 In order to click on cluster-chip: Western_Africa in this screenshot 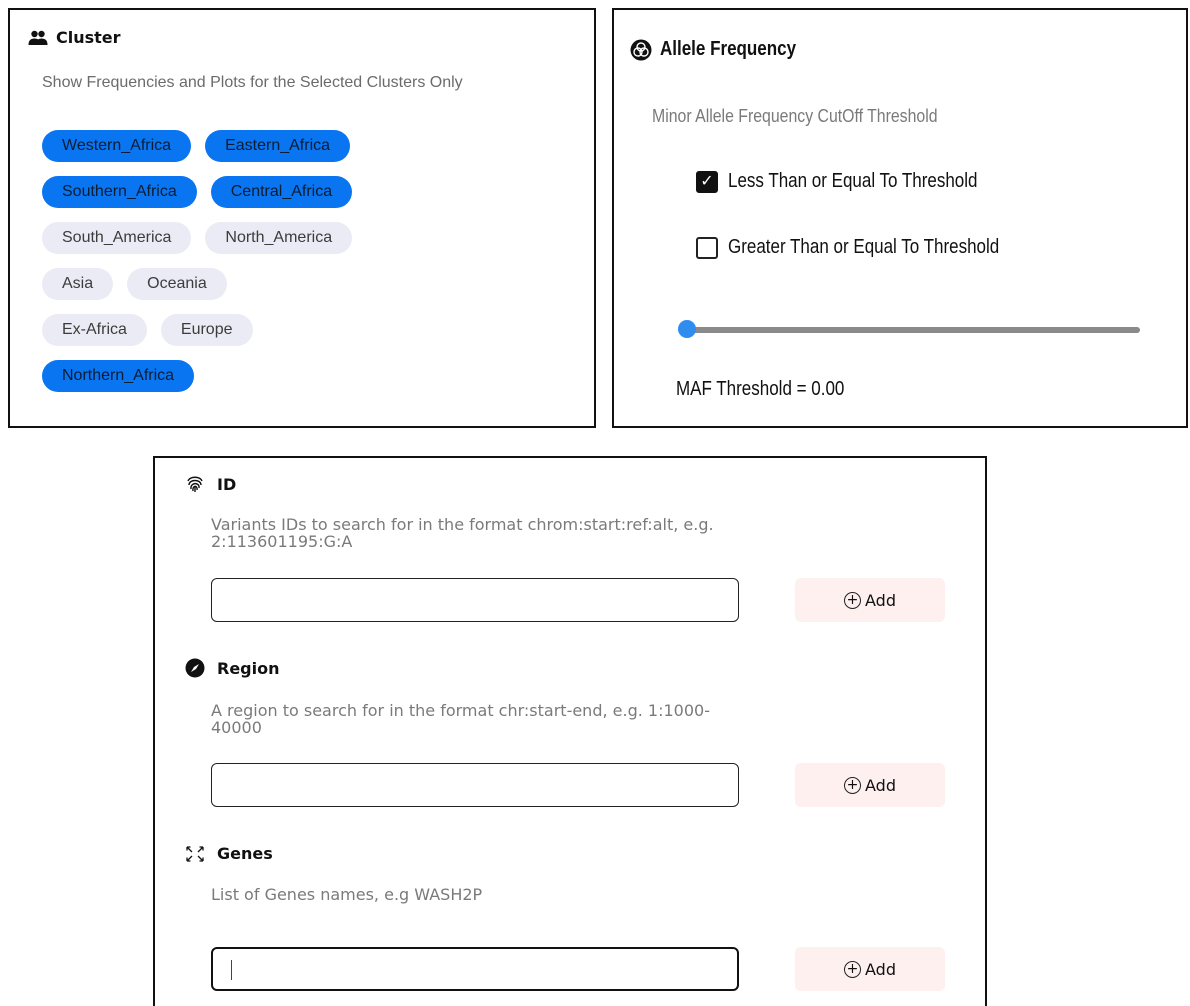, I will do `click(117, 146)`.